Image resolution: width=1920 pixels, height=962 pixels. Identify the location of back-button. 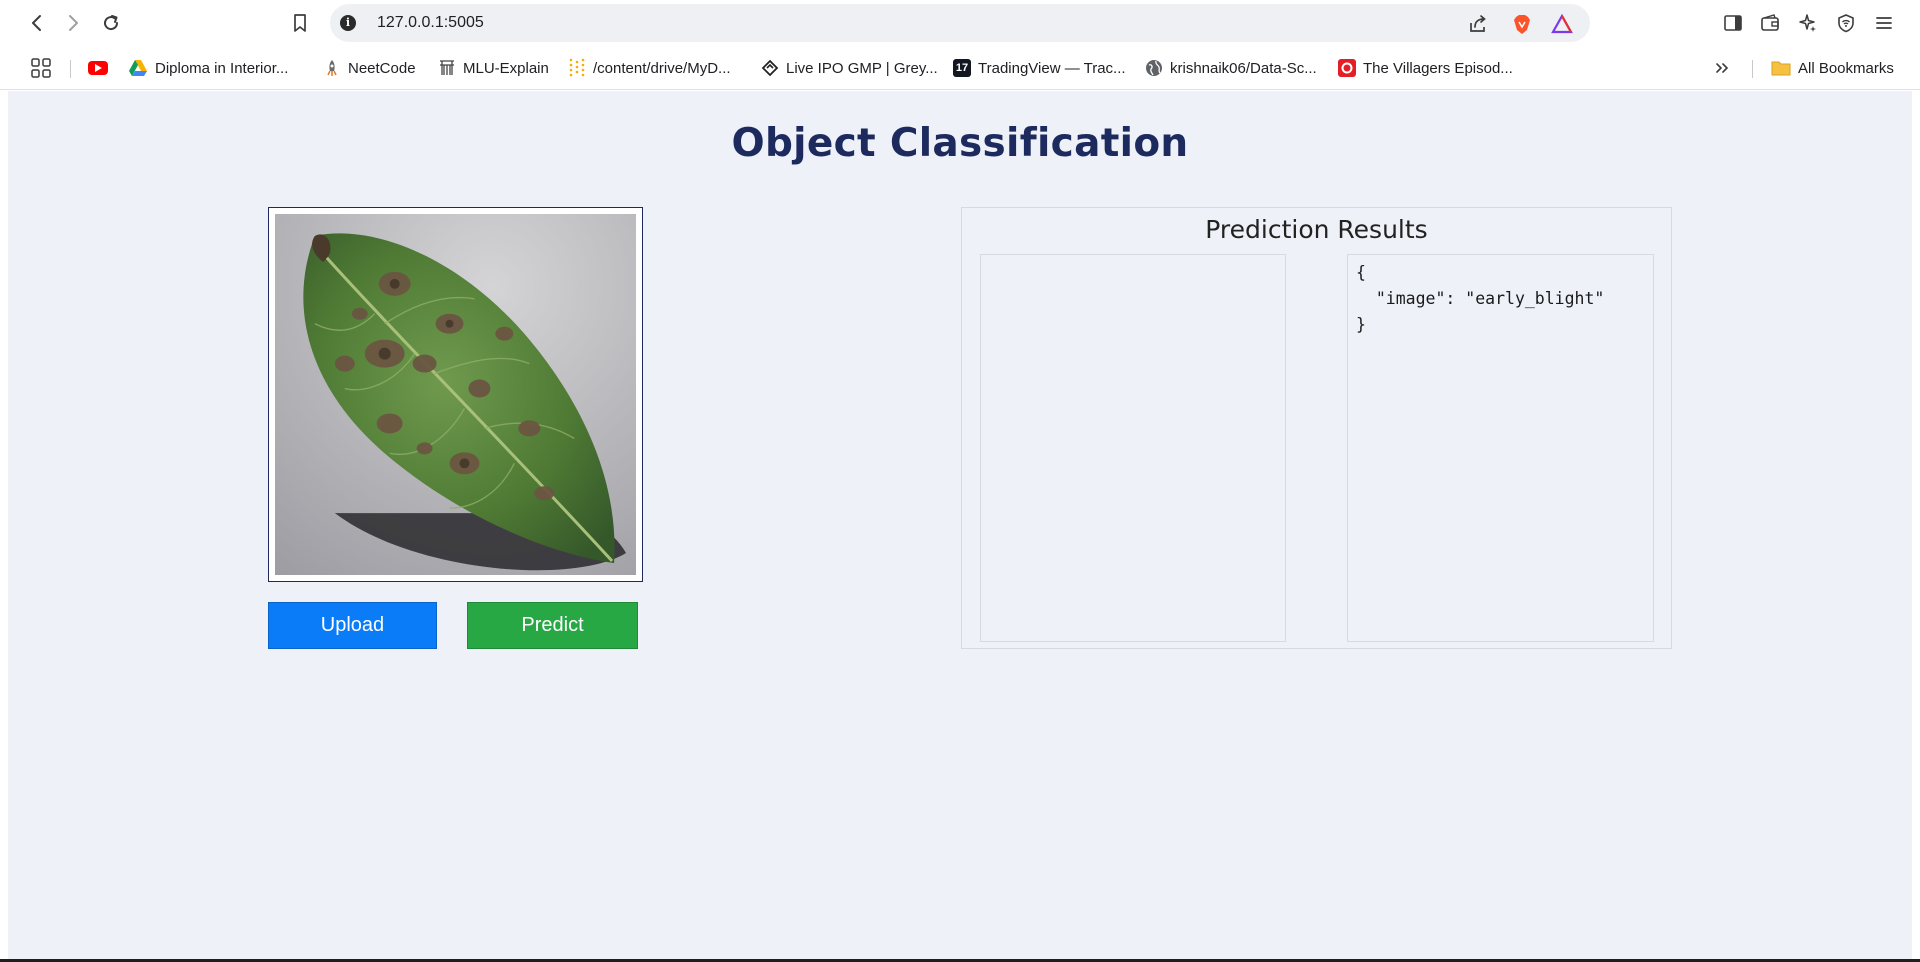
(37, 23).